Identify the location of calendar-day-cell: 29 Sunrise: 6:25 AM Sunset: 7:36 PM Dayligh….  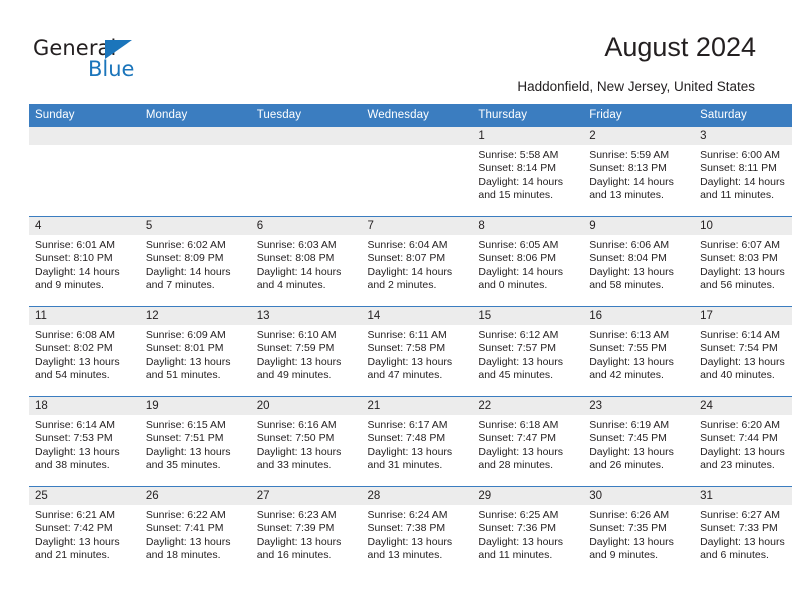
(528, 531).